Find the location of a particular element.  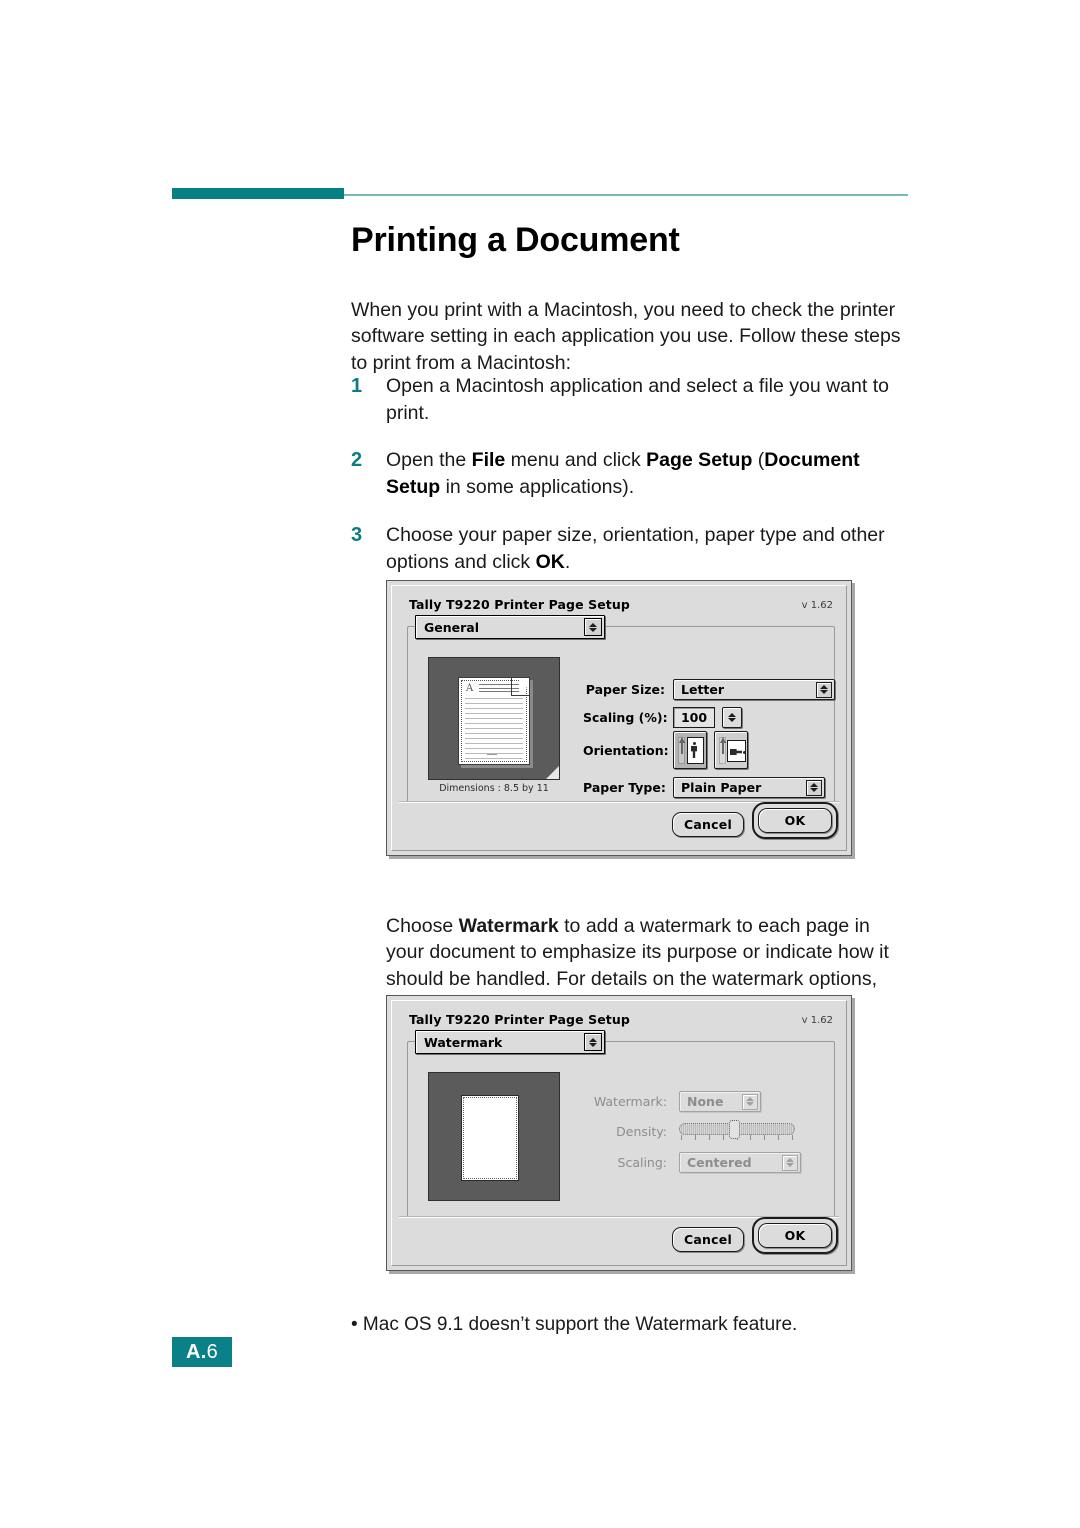

paper-type-label: Paper Type: is located at coordinates (624, 787).